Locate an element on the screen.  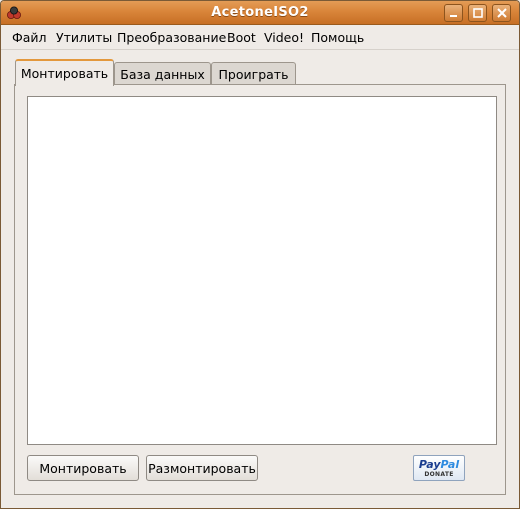
menu-video: Video! is located at coordinates (284, 37).